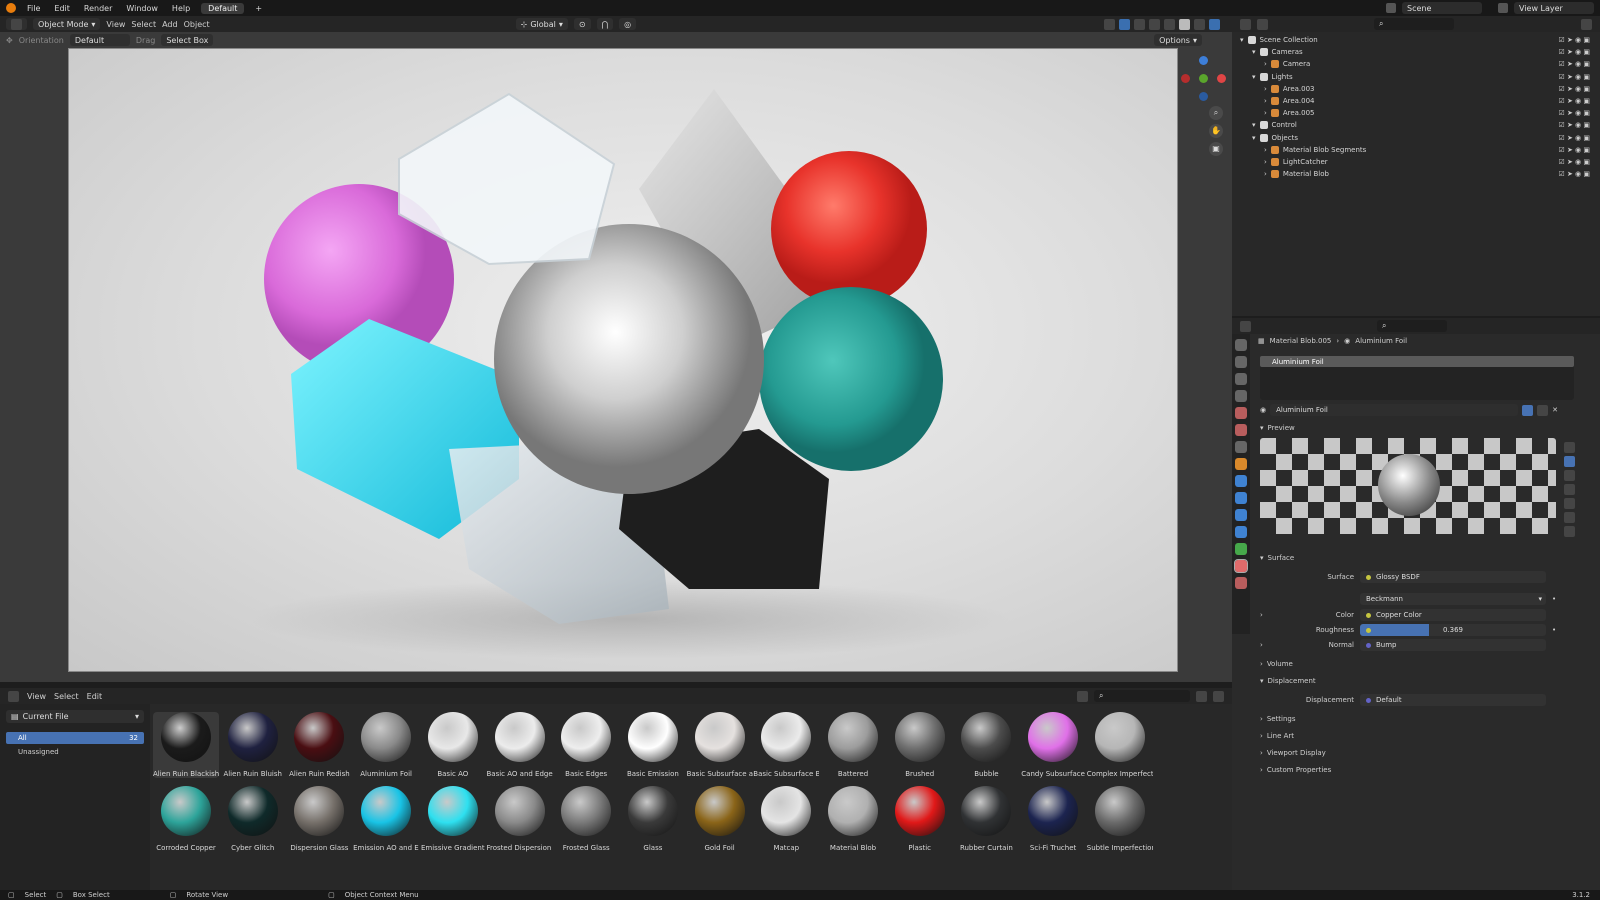  Describe the element at coordinates (1184, 24) in the screenshot. I see `shading-solid-icon` at that location.